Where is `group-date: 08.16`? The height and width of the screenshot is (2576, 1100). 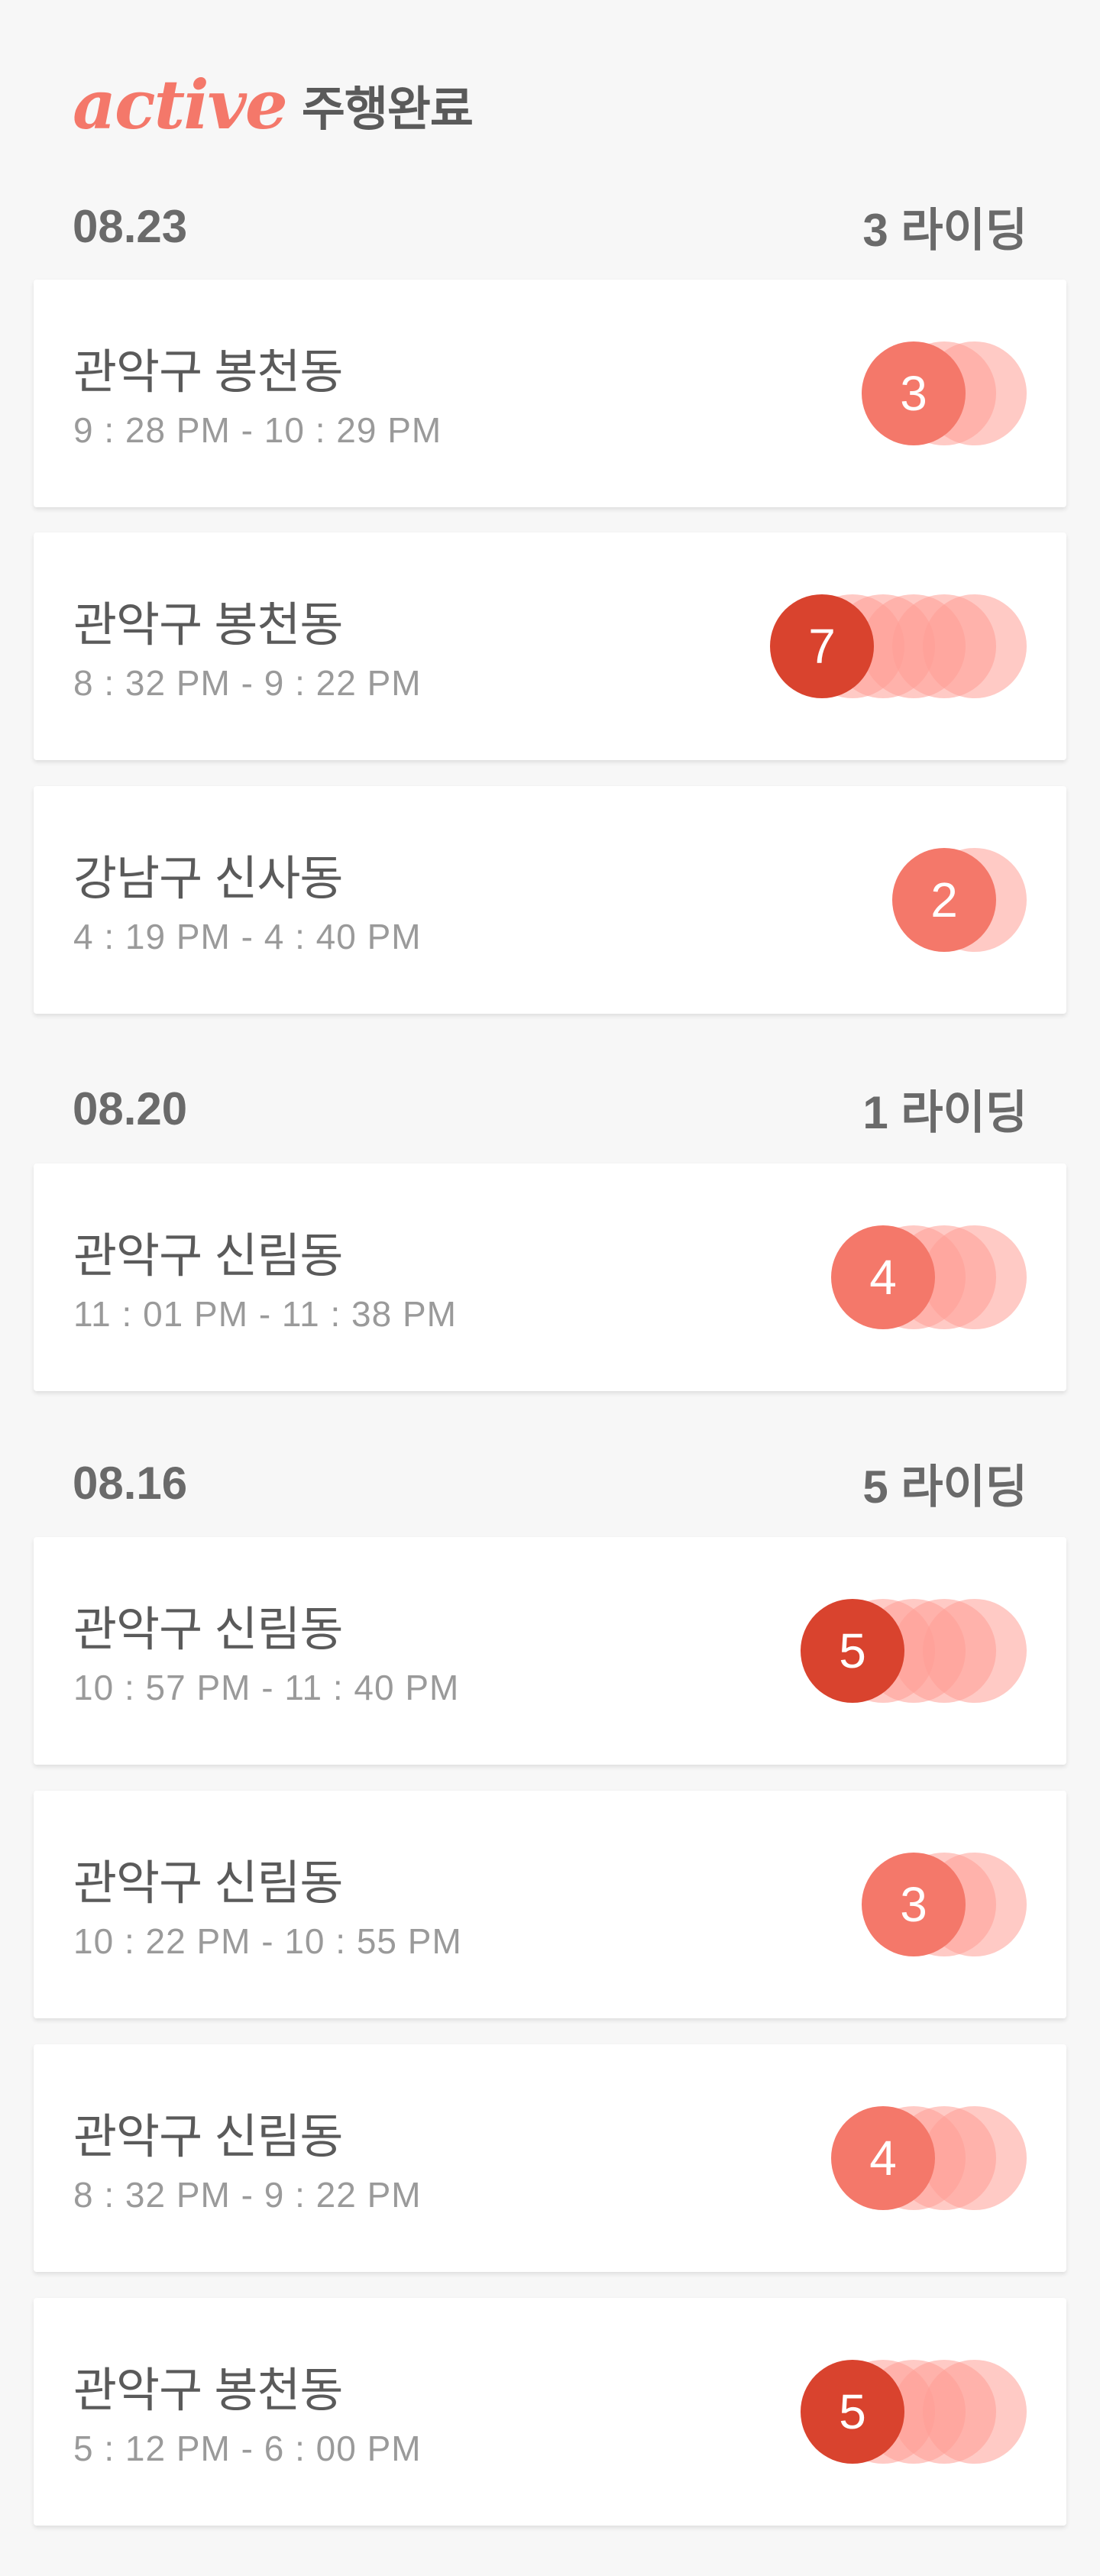
group-date: 08.16 is located at coordinates (130, 1483).